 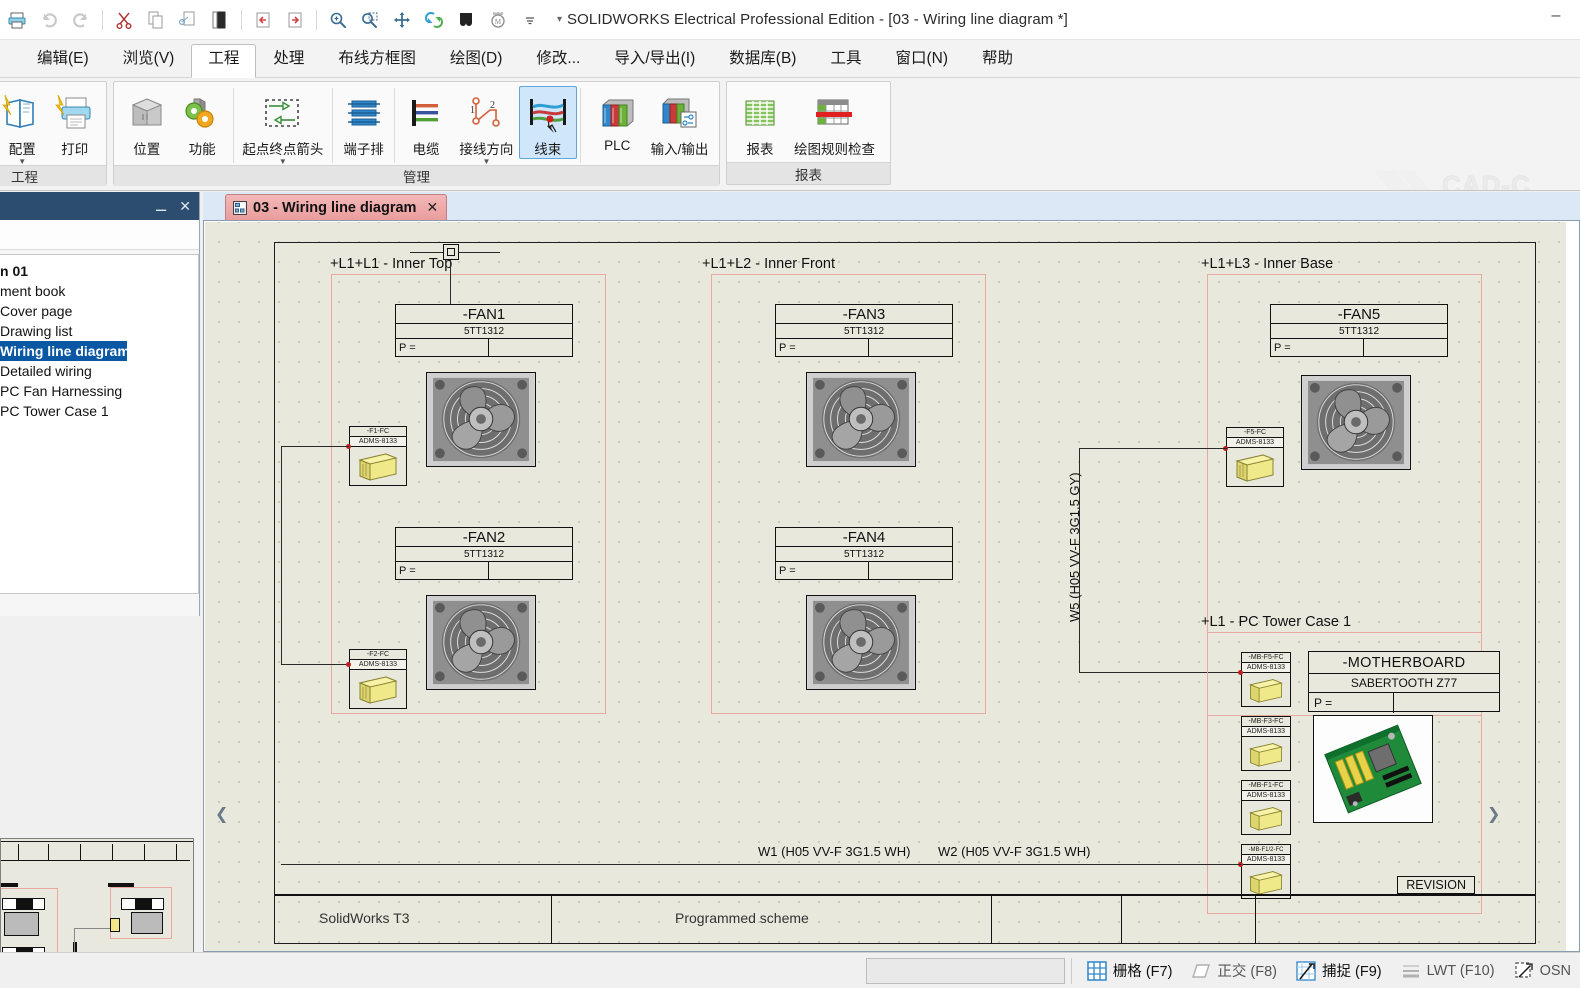 What do you see at coordinates (921, 60) in the screenshot?
I see `menu-item-10: 窗口(N)` at bounding box center [921, 60].